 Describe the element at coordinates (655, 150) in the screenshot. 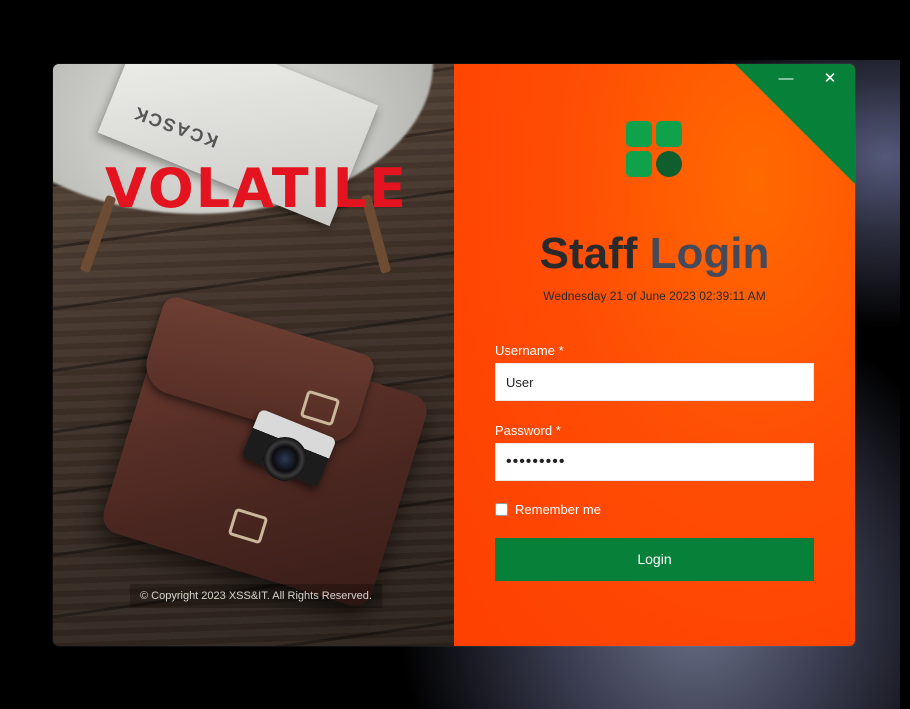

I see `four-tile-logo-icon` at that location.